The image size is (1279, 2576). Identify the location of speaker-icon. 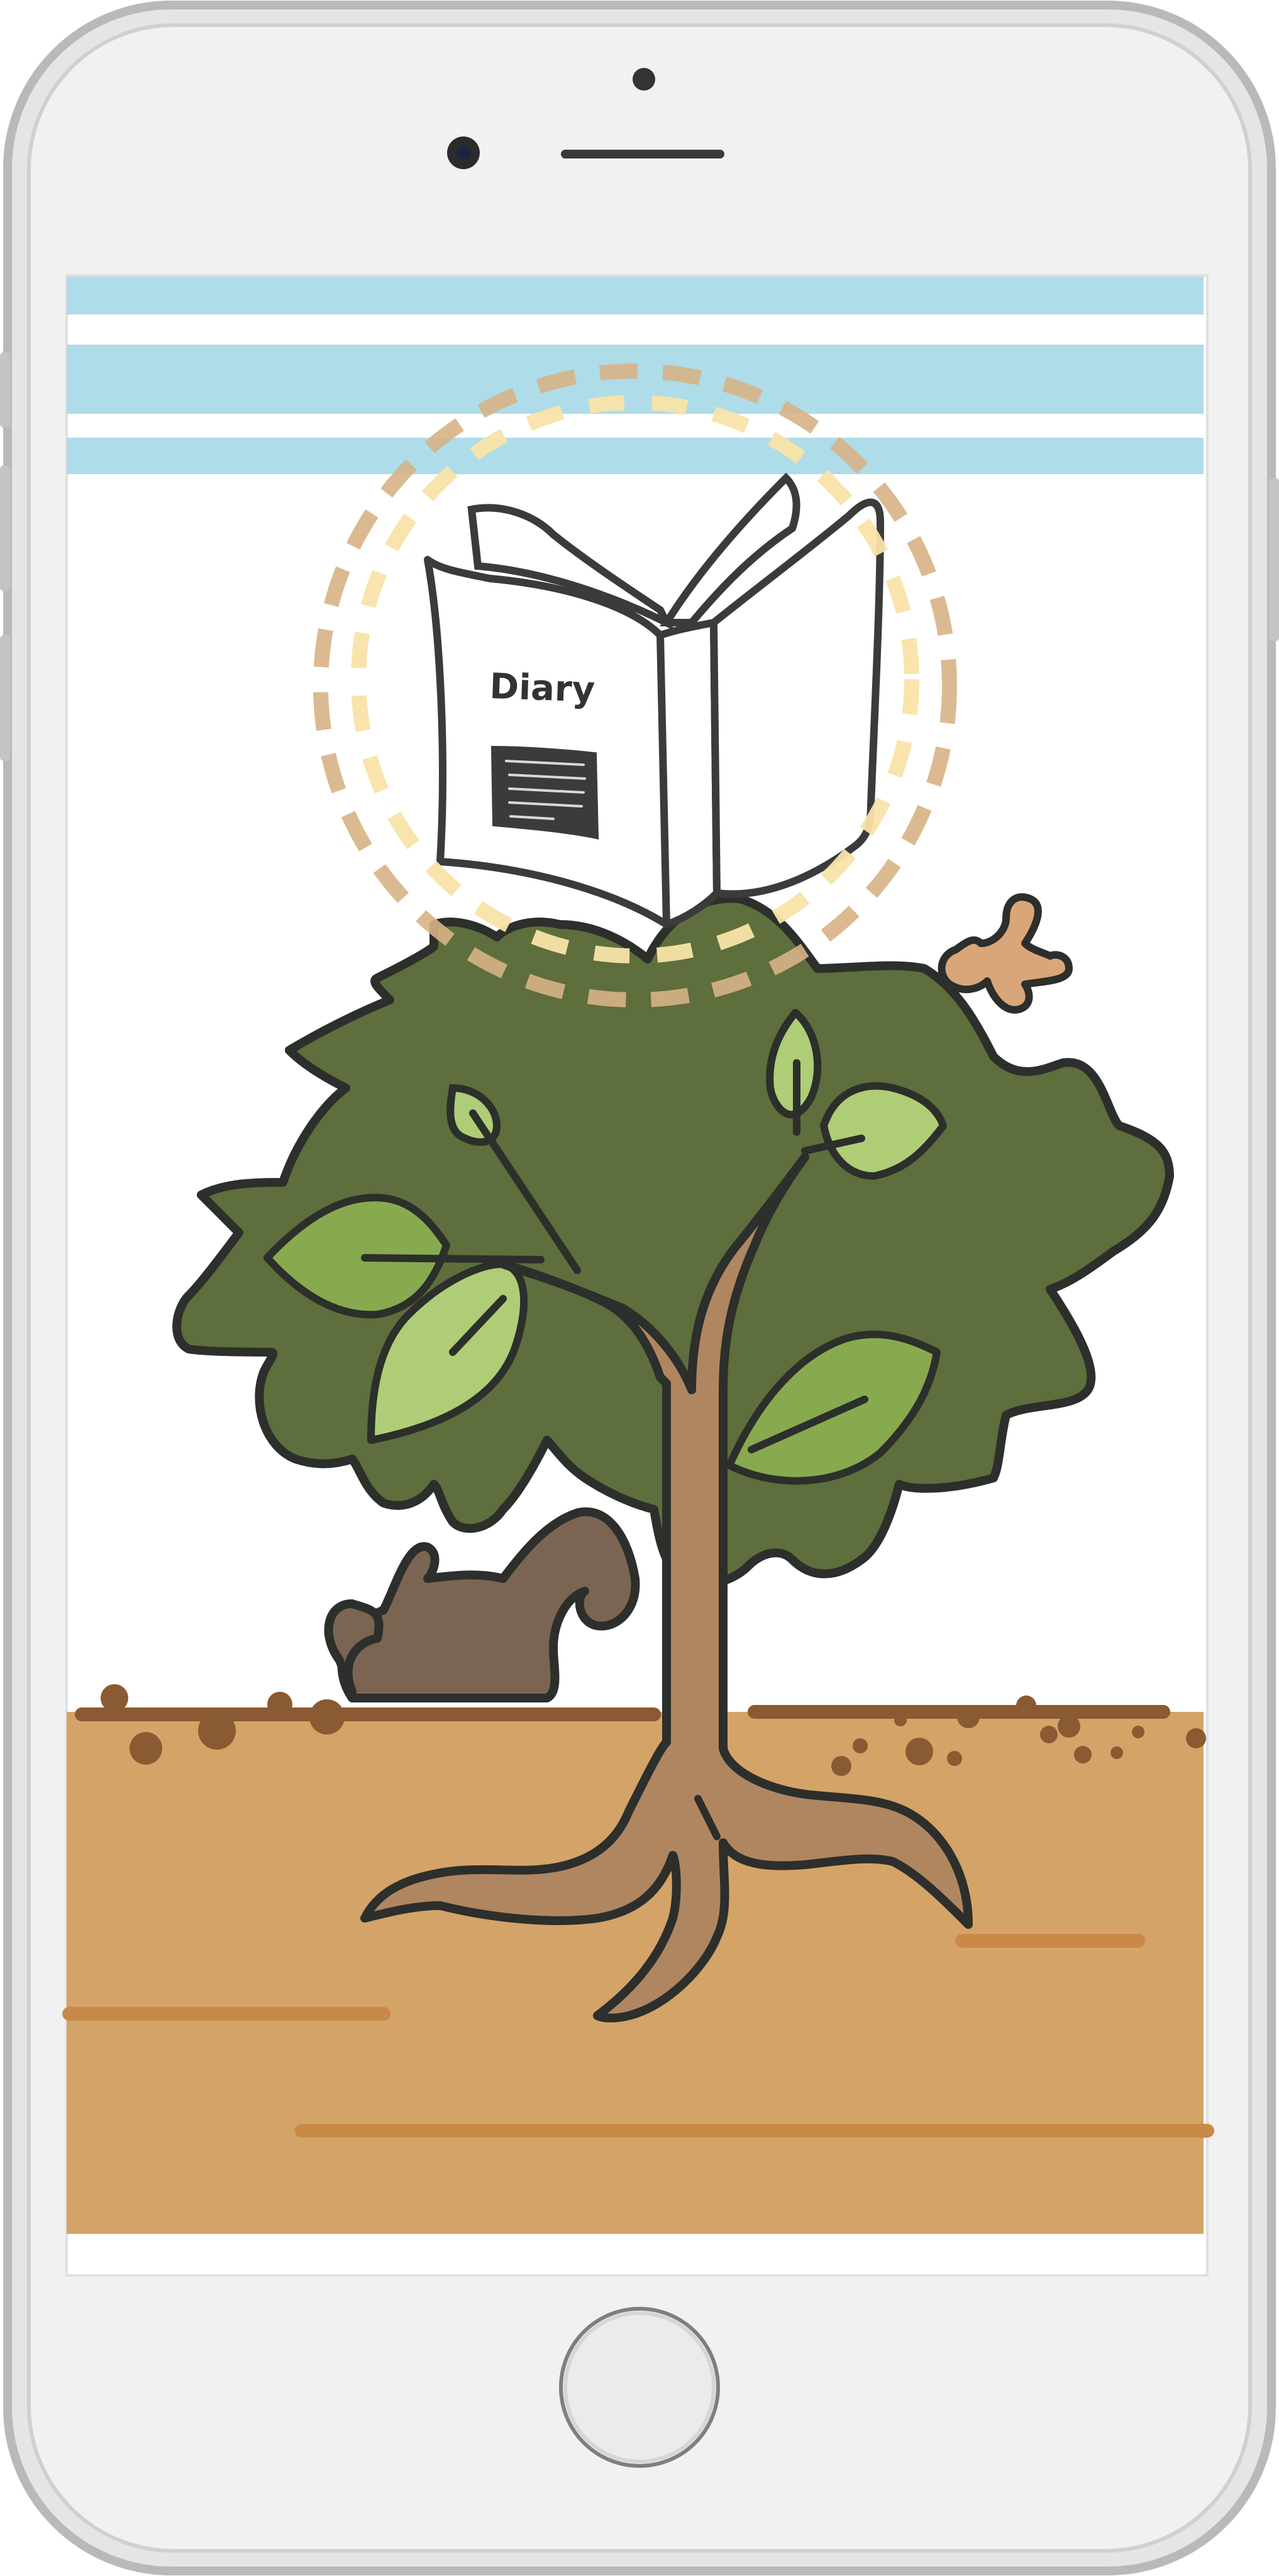
(642, 154).